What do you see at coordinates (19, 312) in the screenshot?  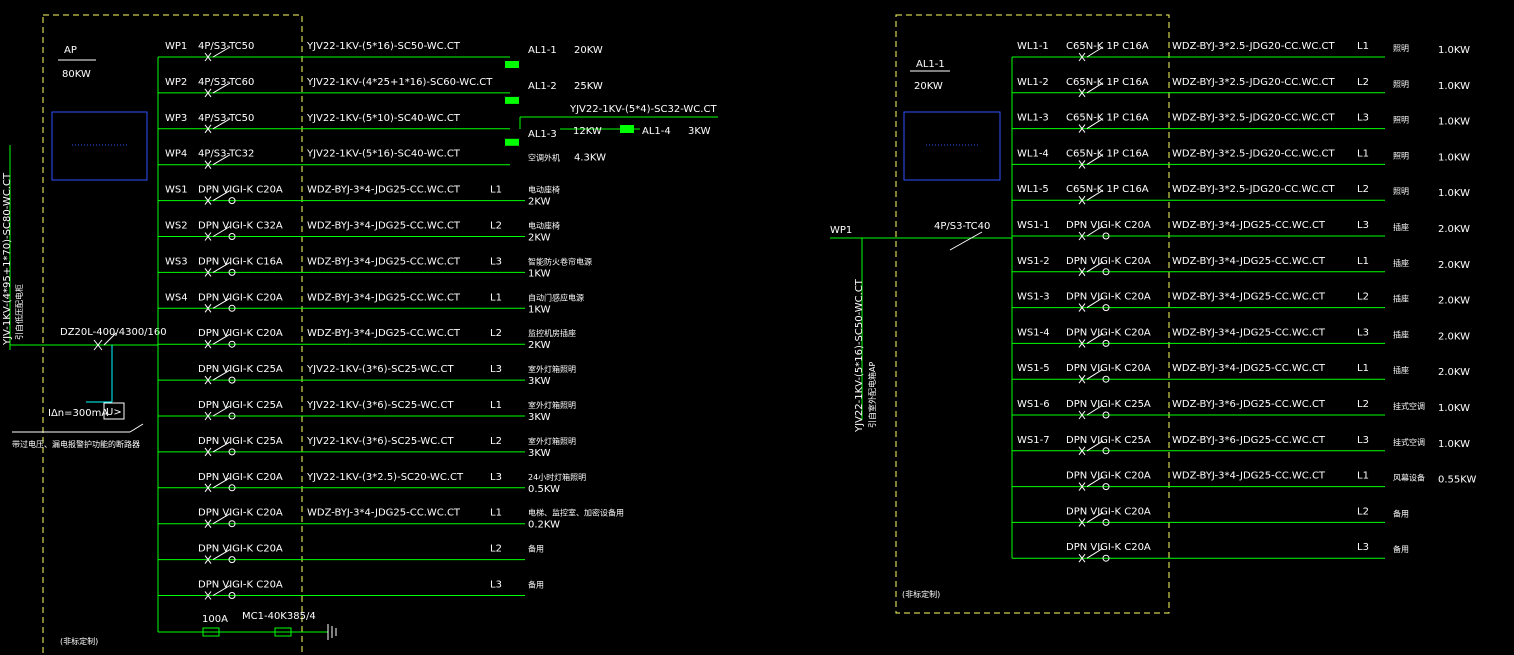 I see `left-incoming-note: 引自低压配电柜` at bounding box center [19, 312].